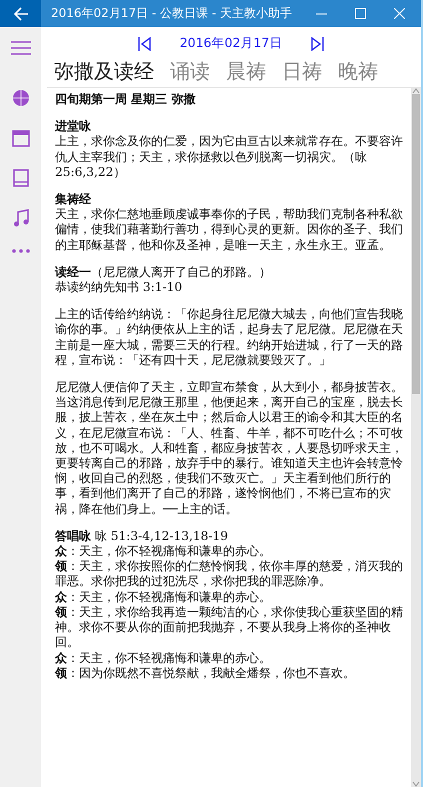 The height and width of the screenshot is (787, 423). Describe the element at coordinates (172, 13) in the screenshot. I see `window-title: 2016年02月17日 - 公教日课 - 天主教小助手` at that location.